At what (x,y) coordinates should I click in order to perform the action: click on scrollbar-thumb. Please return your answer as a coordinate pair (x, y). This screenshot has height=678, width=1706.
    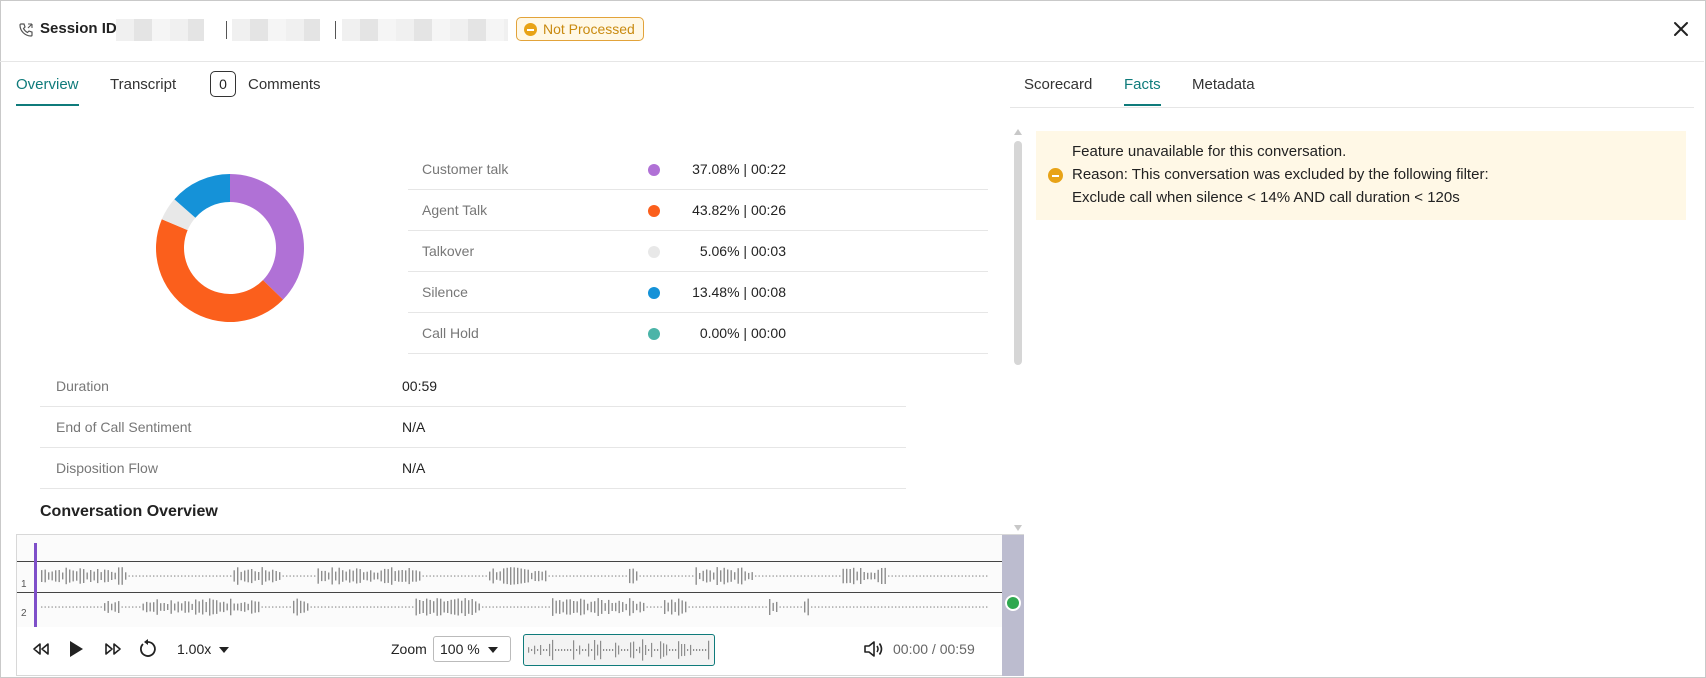
    Looking at the image, I should click on (1018, 253).